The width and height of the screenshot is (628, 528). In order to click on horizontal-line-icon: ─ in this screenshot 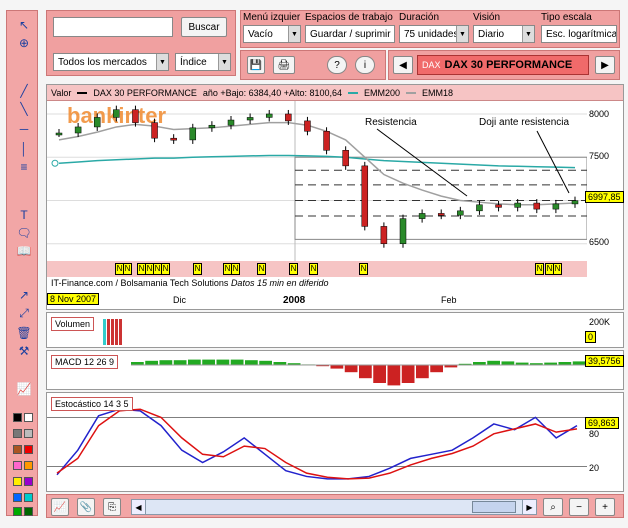, I will do `click(24, 129)`.